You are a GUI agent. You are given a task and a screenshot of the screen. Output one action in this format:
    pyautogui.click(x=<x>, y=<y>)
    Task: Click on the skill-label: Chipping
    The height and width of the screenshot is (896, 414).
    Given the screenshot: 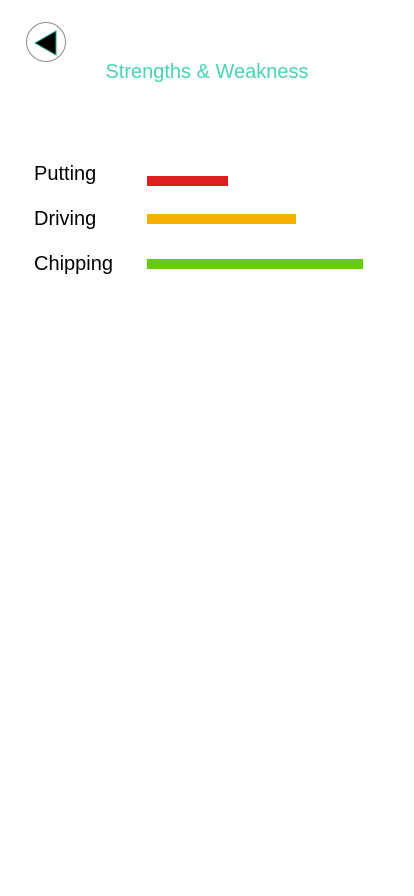 What is the action you would take?
    pyautogui.click(x=73, y=264)
    